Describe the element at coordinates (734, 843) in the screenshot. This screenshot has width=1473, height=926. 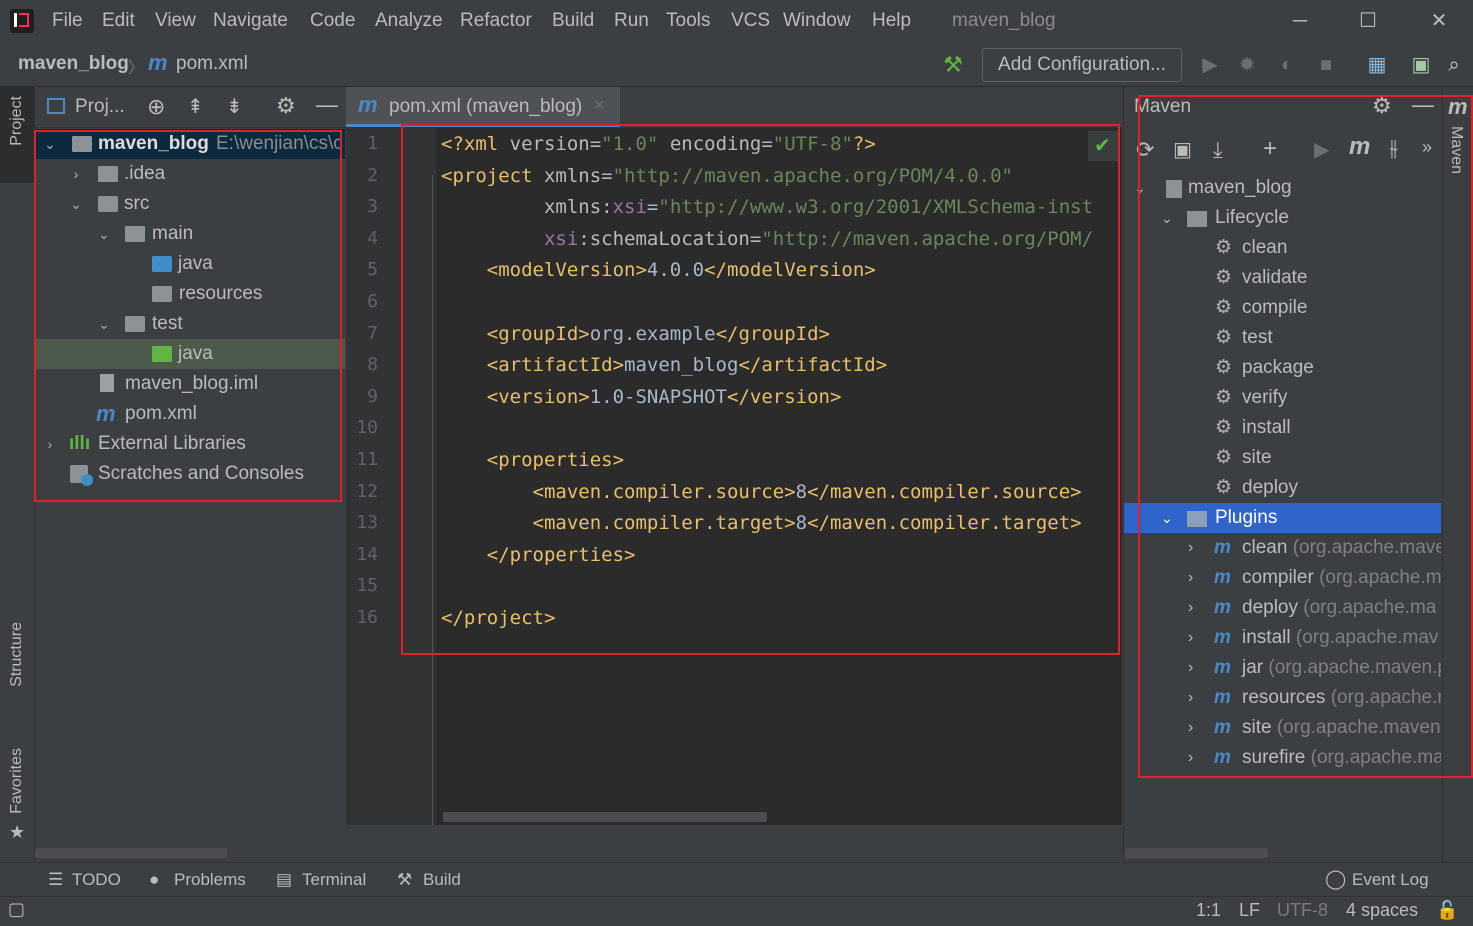
I see `editor-bottom-area` at that location.